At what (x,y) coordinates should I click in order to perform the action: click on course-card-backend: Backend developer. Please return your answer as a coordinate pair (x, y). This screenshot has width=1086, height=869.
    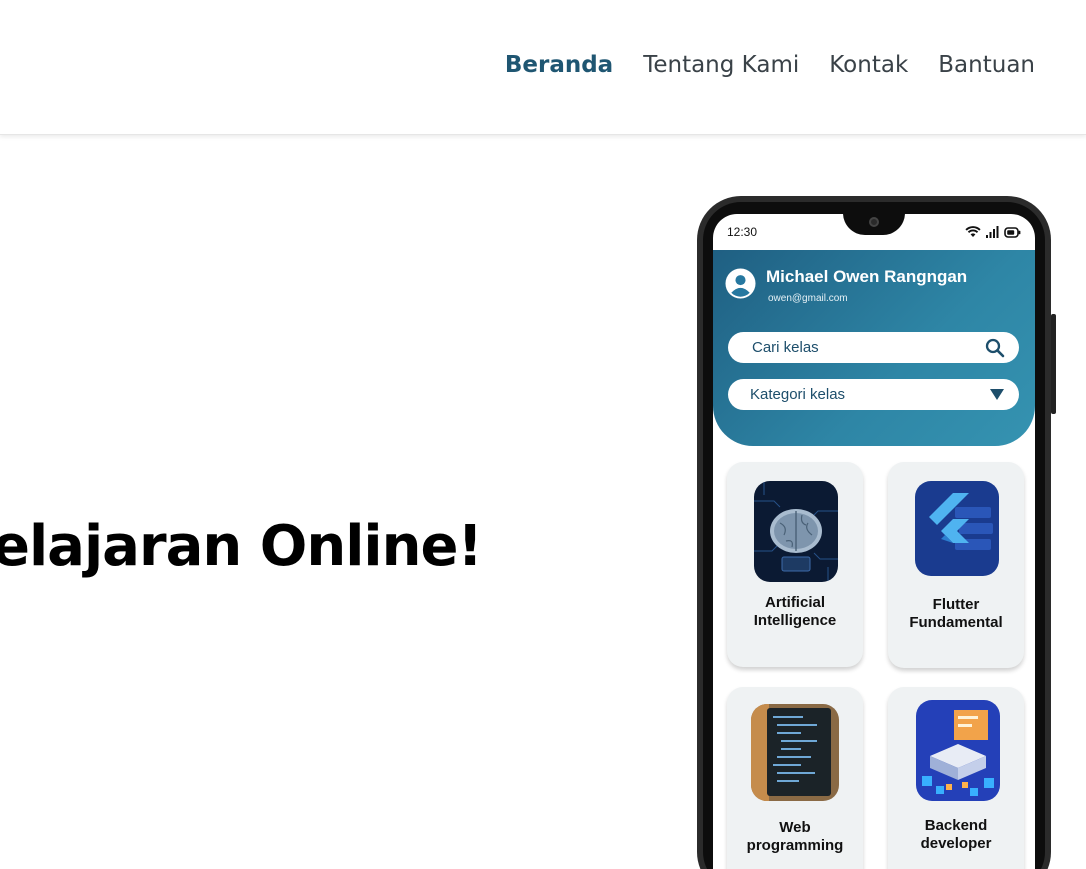
    Looking at the image, I should click on (956, 778).